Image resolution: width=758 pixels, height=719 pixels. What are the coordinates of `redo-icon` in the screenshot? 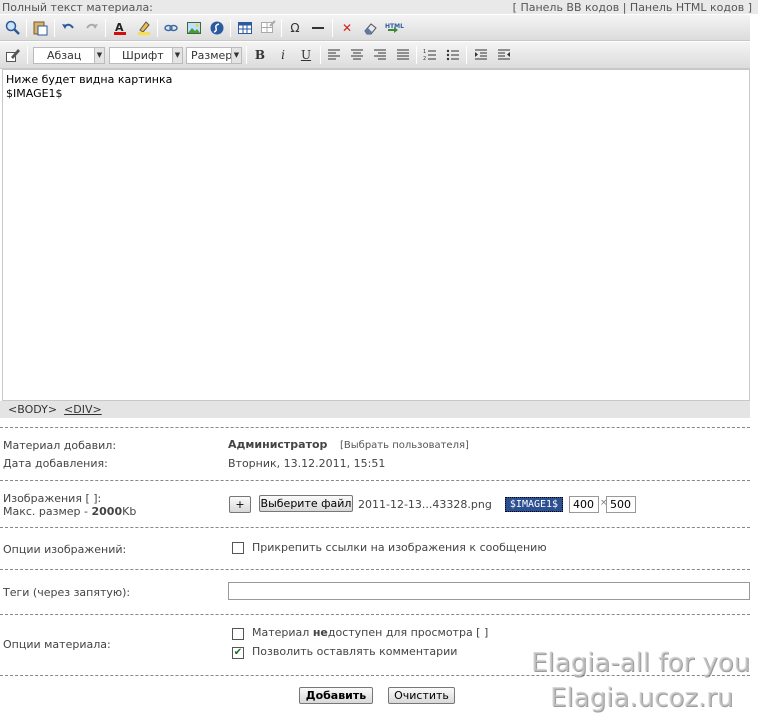 It's located at (92, 28).